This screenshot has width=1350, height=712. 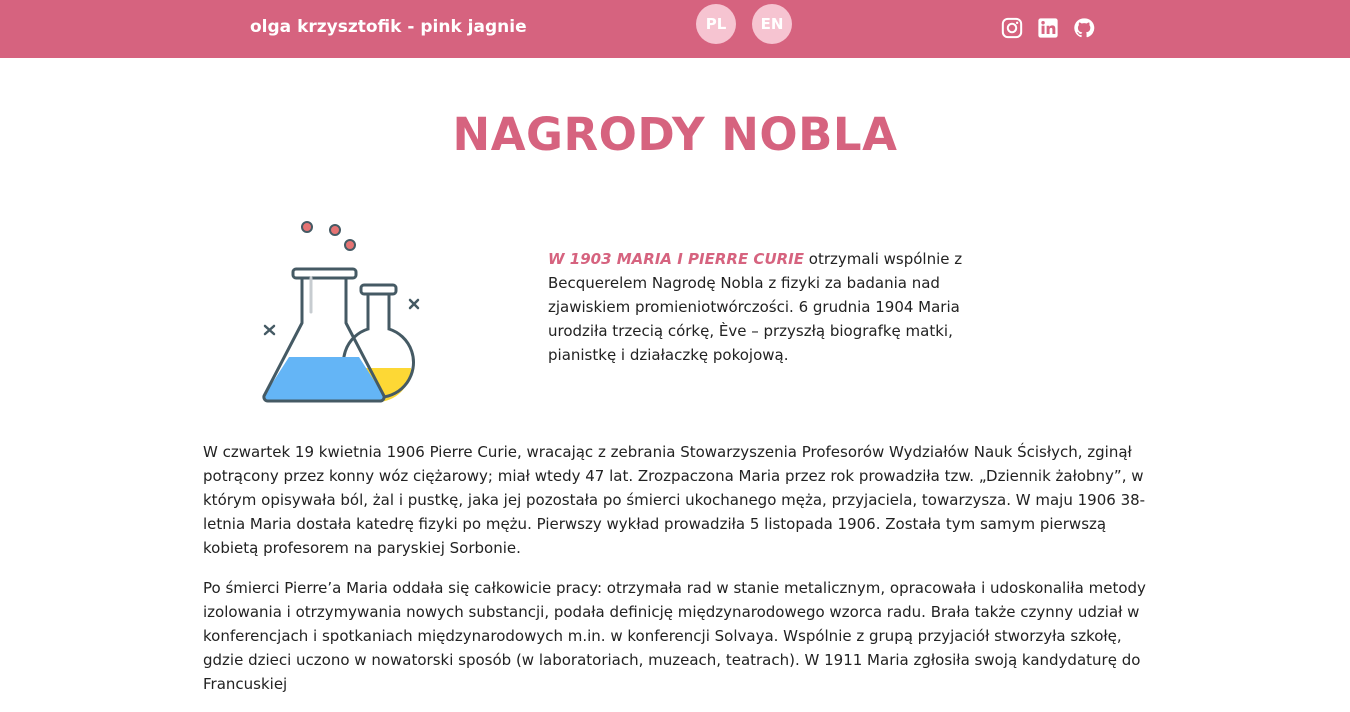 What do you see at coordinates (1084, 28) in the screenshot?
I see `github-icon` at bounding box center [1084, 28].